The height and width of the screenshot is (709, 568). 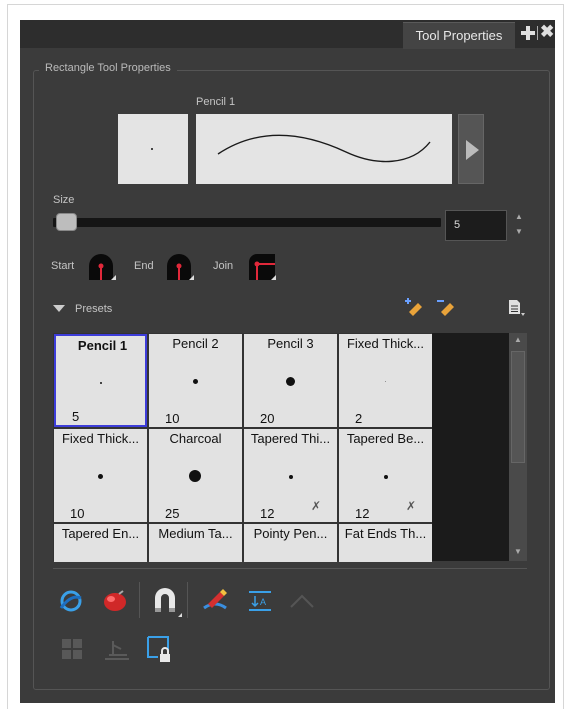 I want to click on join-glyph, so click(x=262, y=267).